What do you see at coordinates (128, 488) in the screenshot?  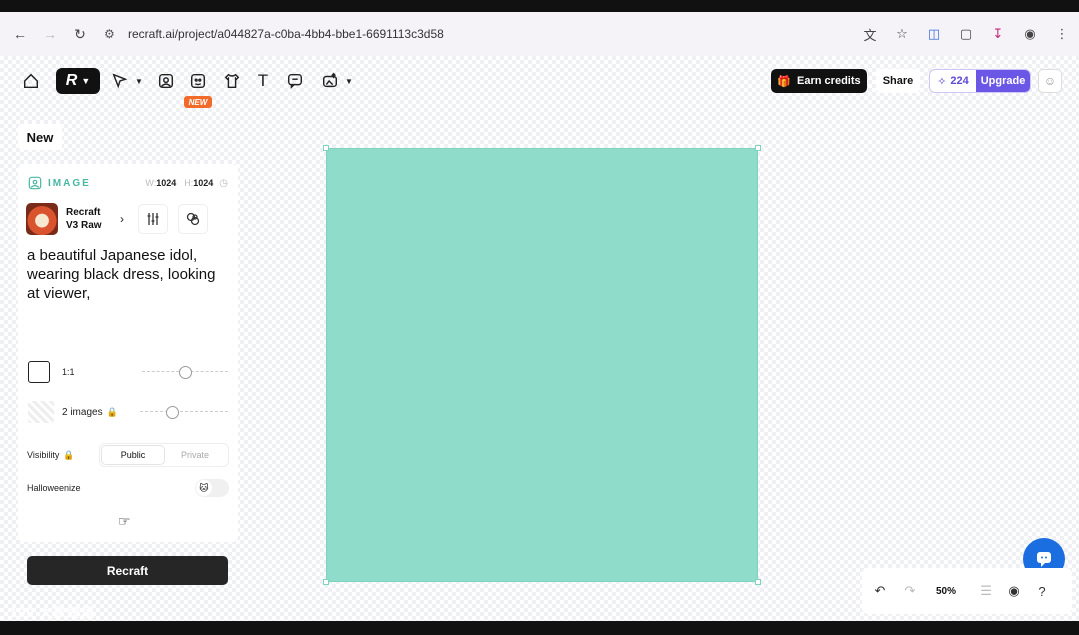 I see `halloweenize-row: Halloweenize 🐱` at bounding box center [128, 488].